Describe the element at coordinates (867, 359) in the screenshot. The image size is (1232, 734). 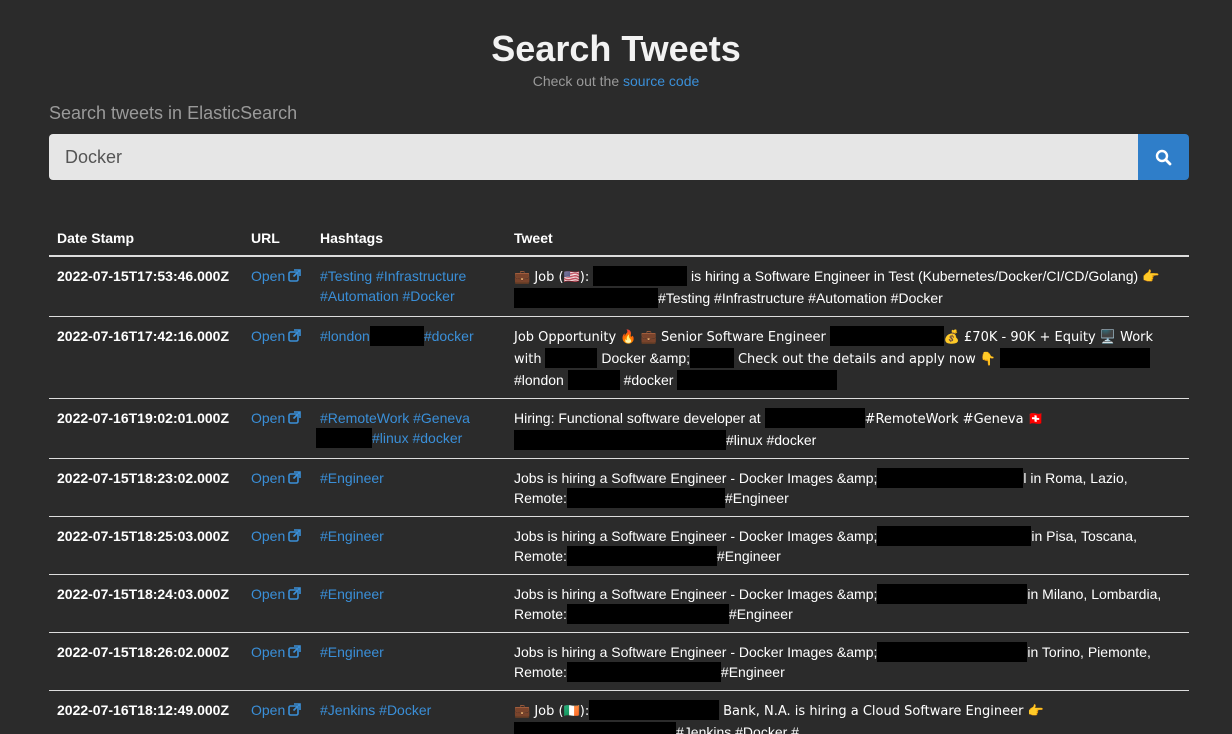
I see `tweet-text: Check out the details and apply now 👇` at that location.